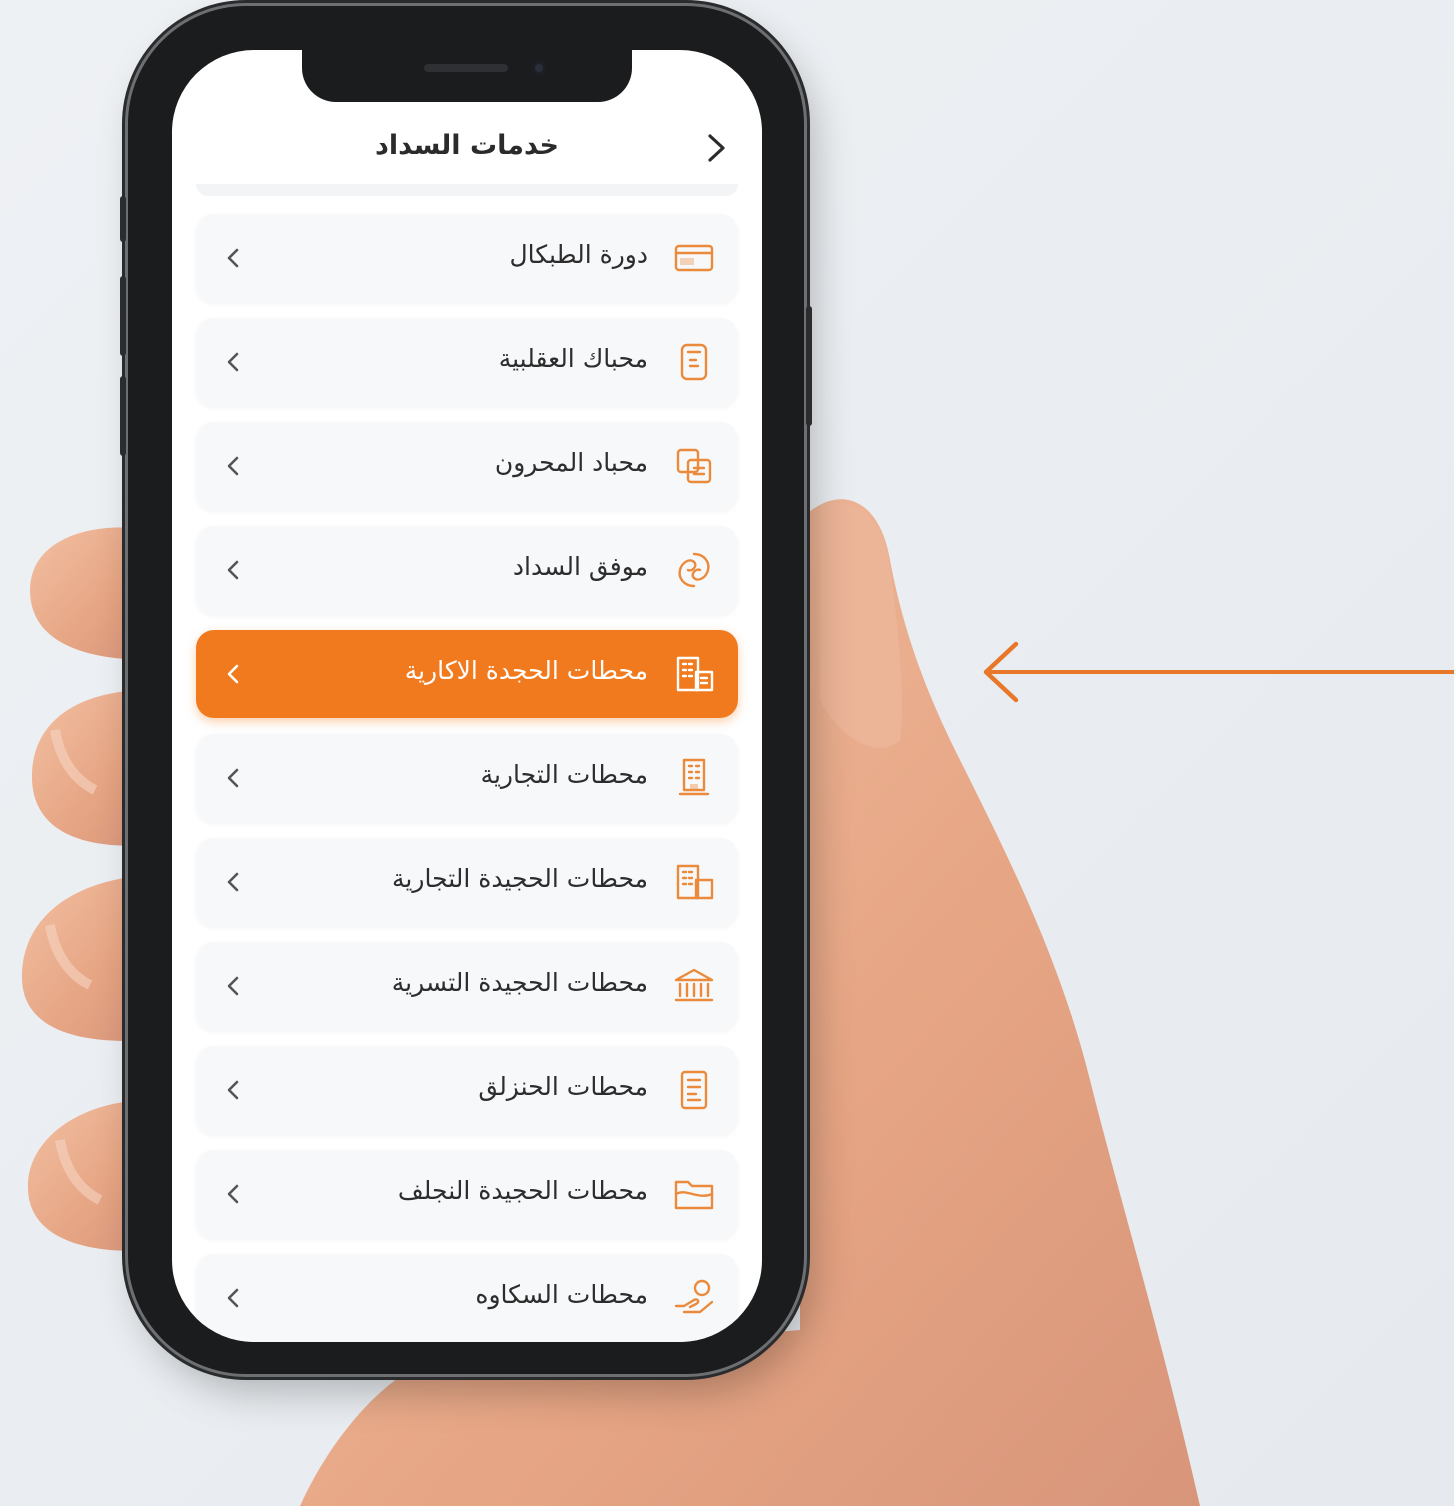  I want to click on list-item: محباد المحرون, so click(467, 466).